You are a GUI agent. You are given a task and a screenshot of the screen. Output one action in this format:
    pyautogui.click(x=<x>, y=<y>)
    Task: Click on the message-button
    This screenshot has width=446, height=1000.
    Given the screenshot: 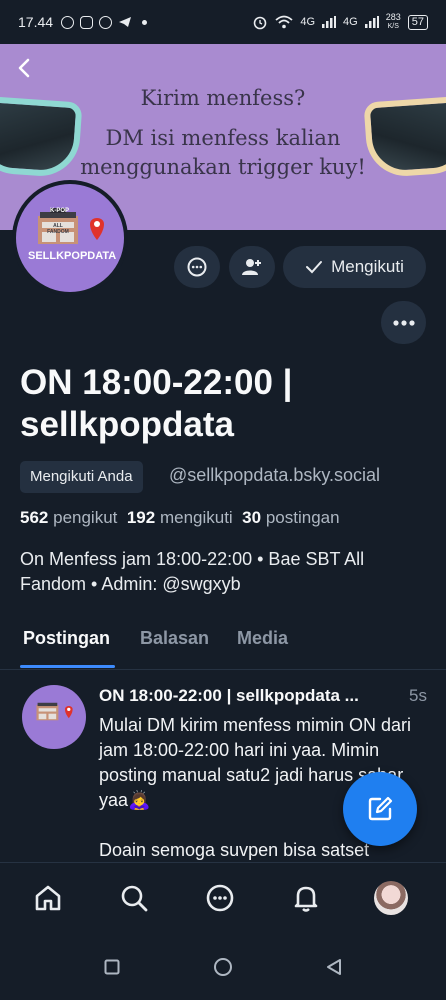 What is the action you would take?
    pyautogui.click(x=197, y=267)
    